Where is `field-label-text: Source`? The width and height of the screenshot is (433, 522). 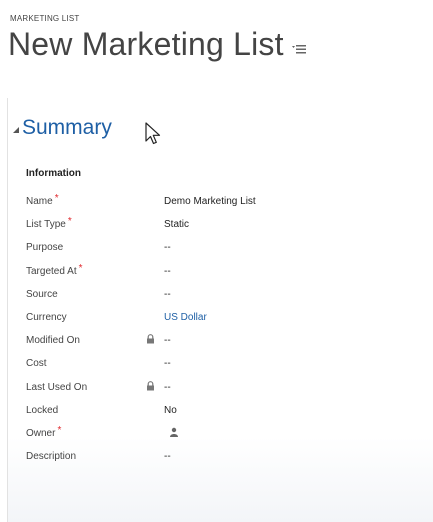
field-label-text: Source is located at coordinates (42, 294).